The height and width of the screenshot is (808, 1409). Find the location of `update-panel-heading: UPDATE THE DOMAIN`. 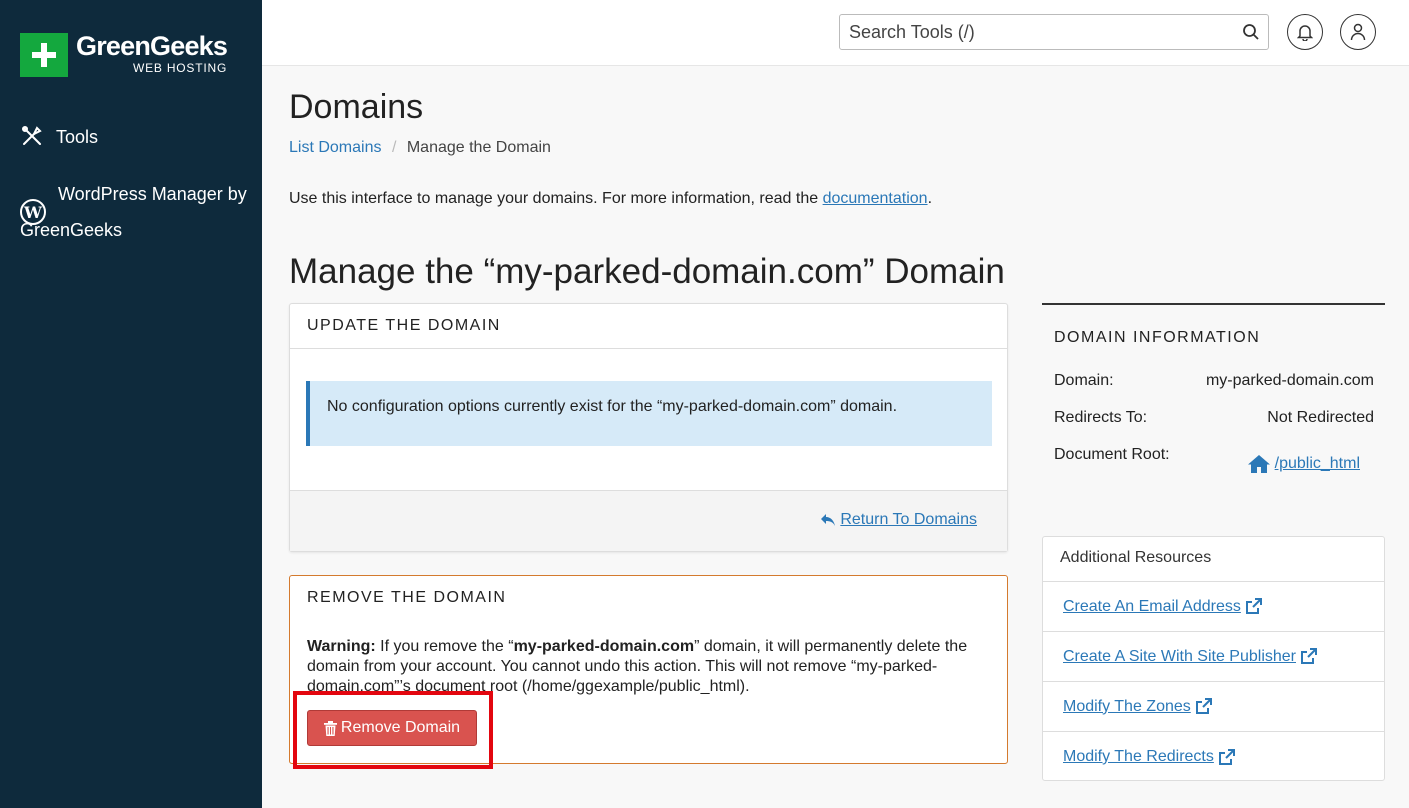

update-panel-heading: UPDATE THE DOMAIN is located at coordinates (648, 326).